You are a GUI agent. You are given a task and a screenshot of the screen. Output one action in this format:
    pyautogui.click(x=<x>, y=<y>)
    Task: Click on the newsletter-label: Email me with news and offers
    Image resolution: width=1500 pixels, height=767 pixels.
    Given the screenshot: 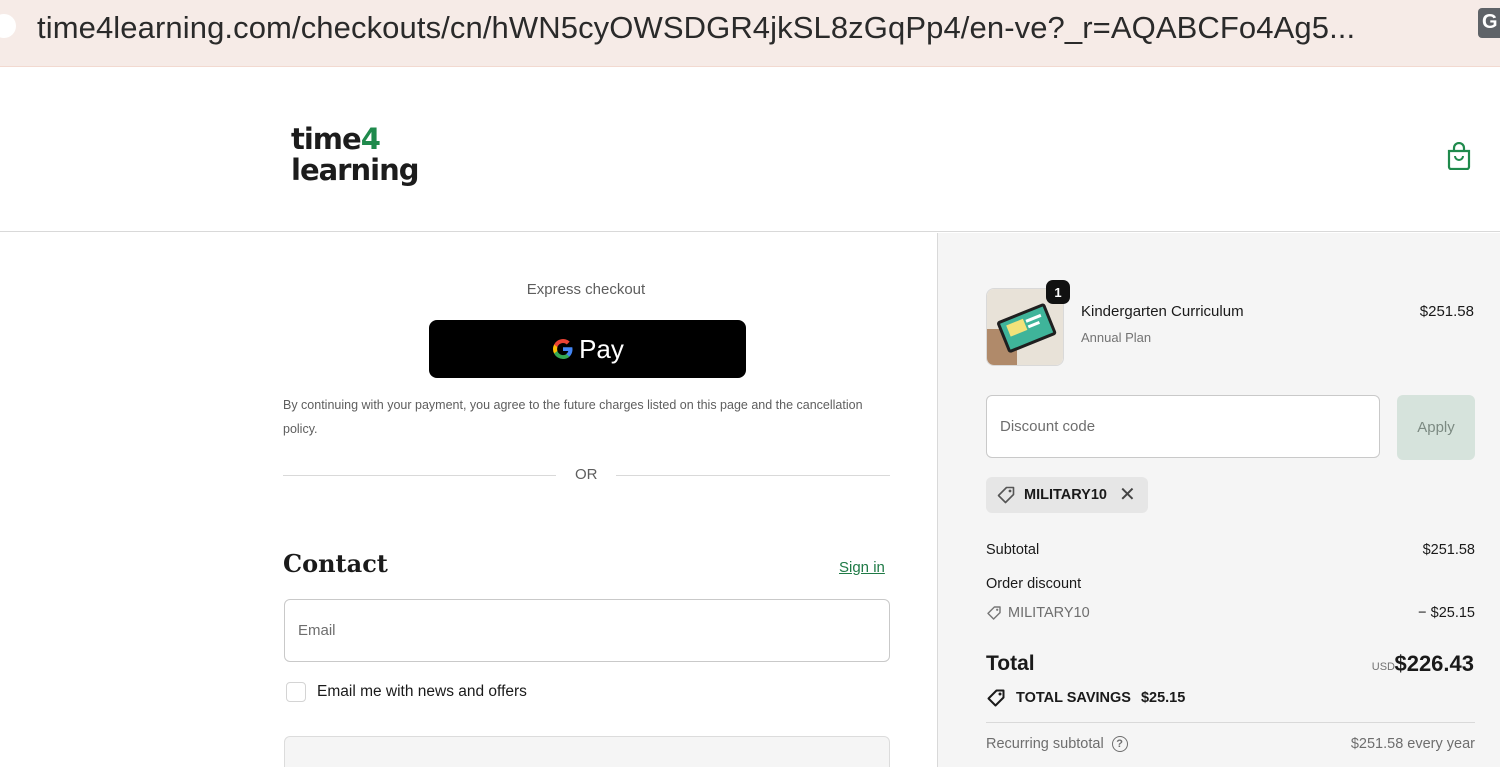 What is the action you would take?
    pyautogui.click(x=422, y=691)
    